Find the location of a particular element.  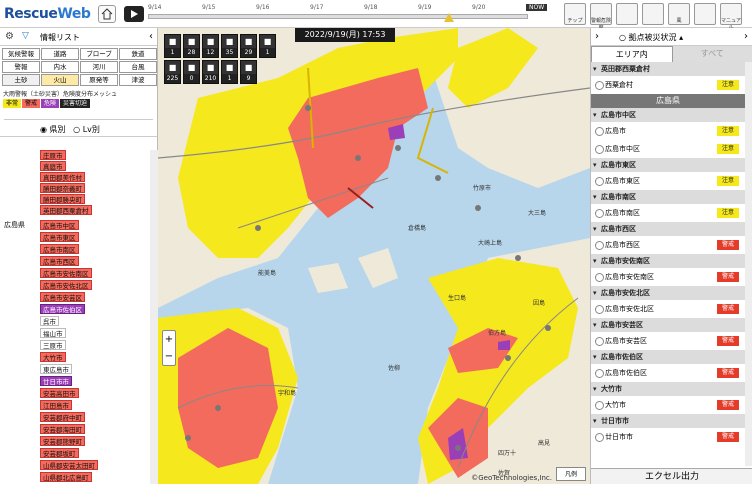

list-item: 安芸高田市 is located at coordinates (59, 393).